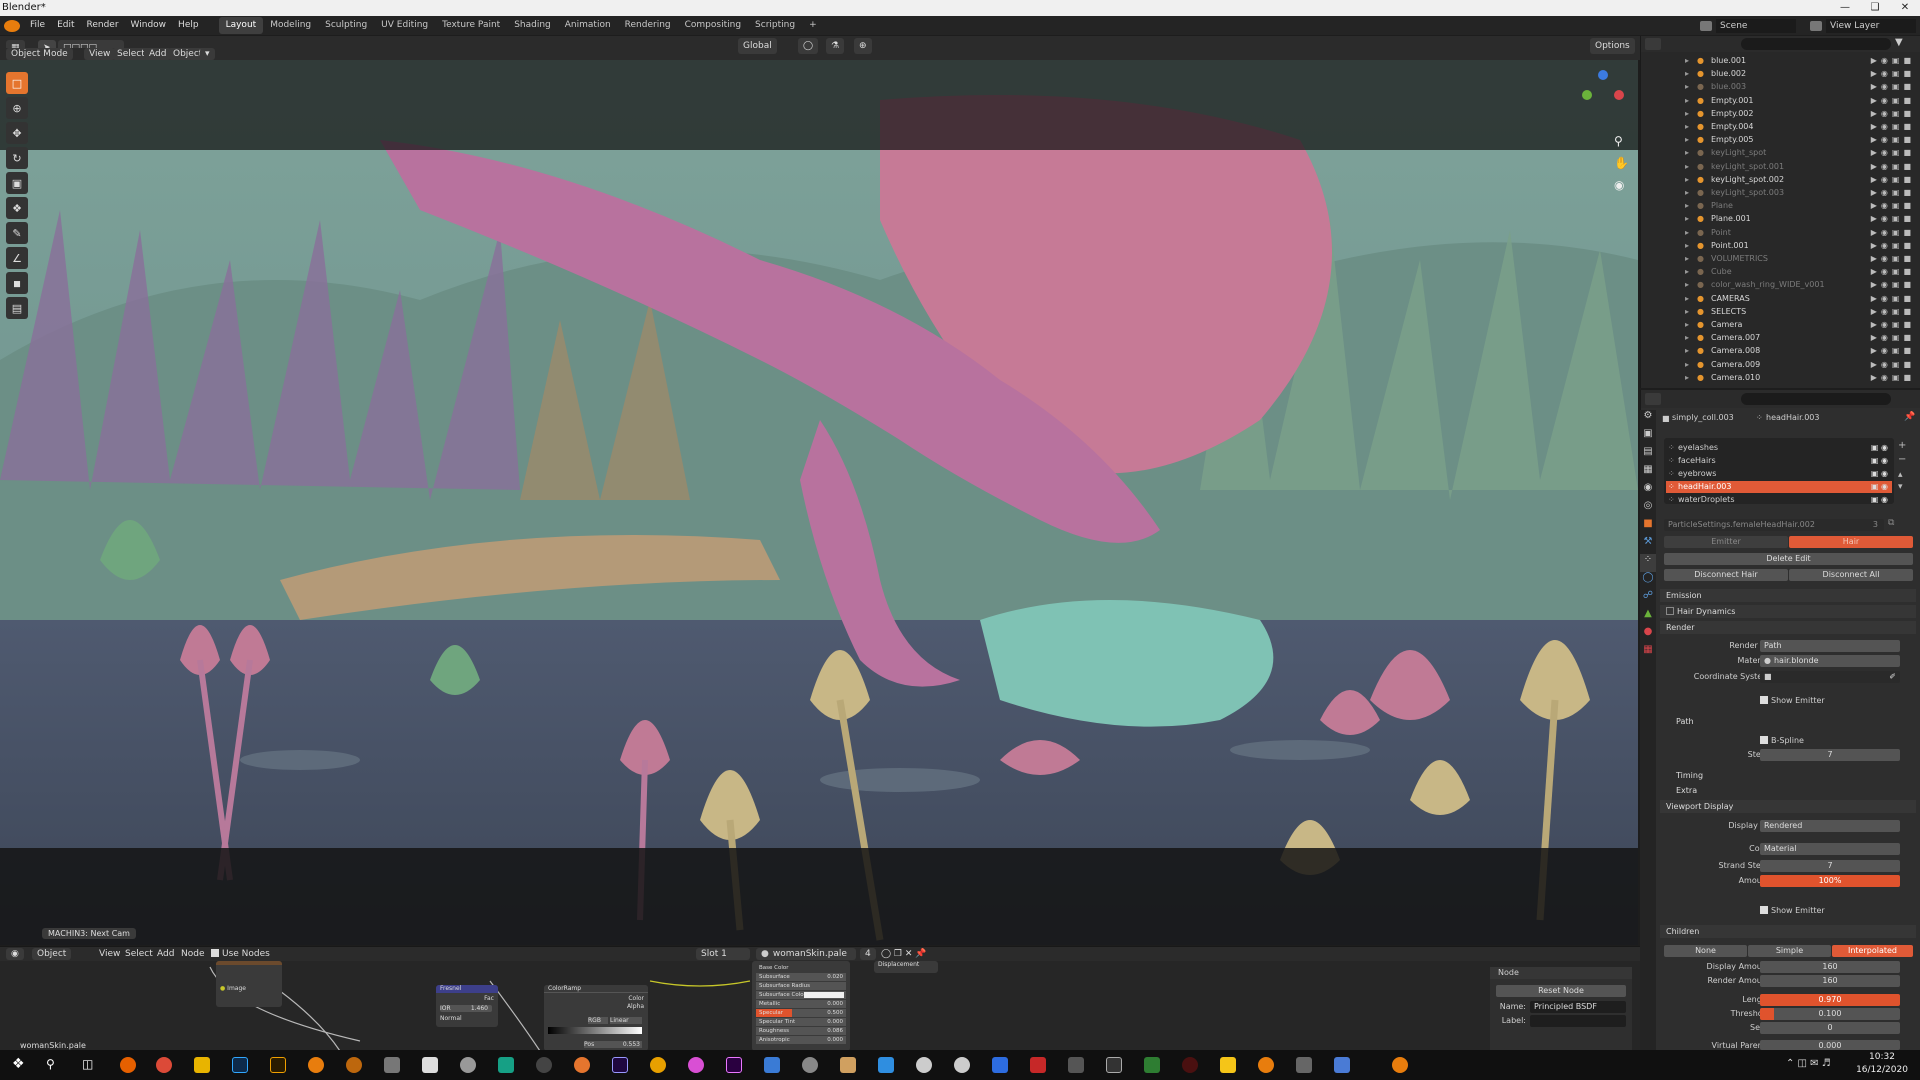 The width and height of the screenshot is (1920, 1080). Describe the element at coordinates (1561, 991) in the screenshot. I see `reset-node-button: Reset Node` at that location.